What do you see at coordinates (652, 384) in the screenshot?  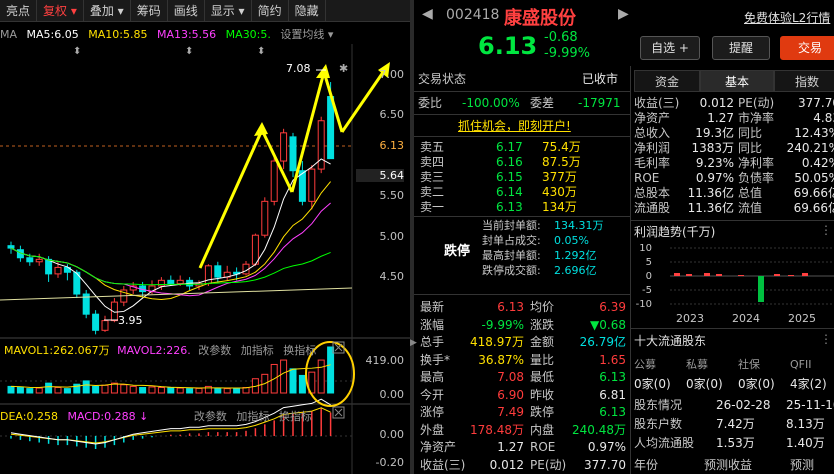 I see `holder-type-value: 0家(0)` at bounding box center [652, 384].